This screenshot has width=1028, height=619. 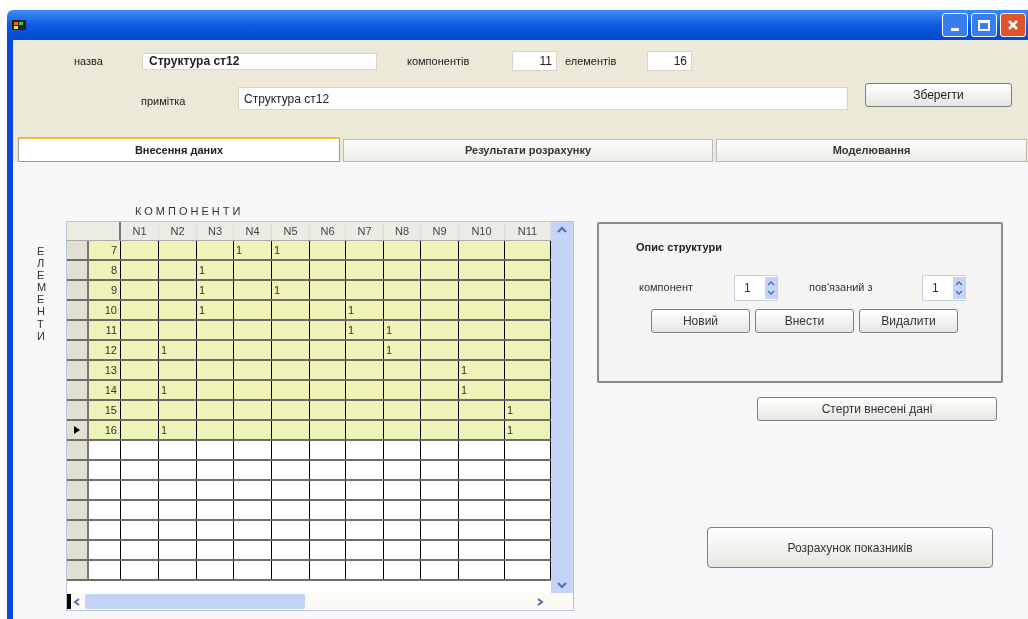 What do you see at coordinates (365, 231) in the screenshot?
I see `column-header: N7` at bounding box center [365, 231].